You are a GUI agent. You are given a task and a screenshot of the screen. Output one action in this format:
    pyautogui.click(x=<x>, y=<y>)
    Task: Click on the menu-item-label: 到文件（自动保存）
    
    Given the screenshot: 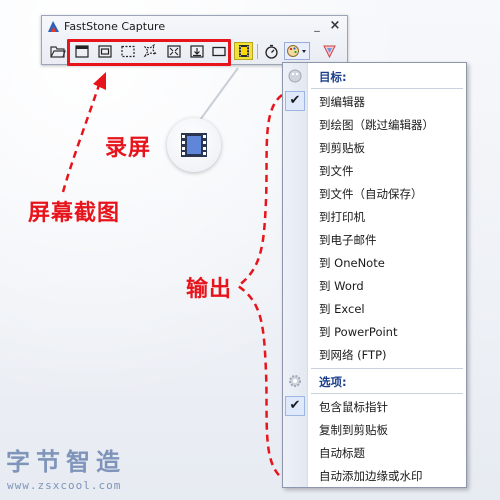 What is the action you would take?
    pyautogui.click(x=371, y=194)
    